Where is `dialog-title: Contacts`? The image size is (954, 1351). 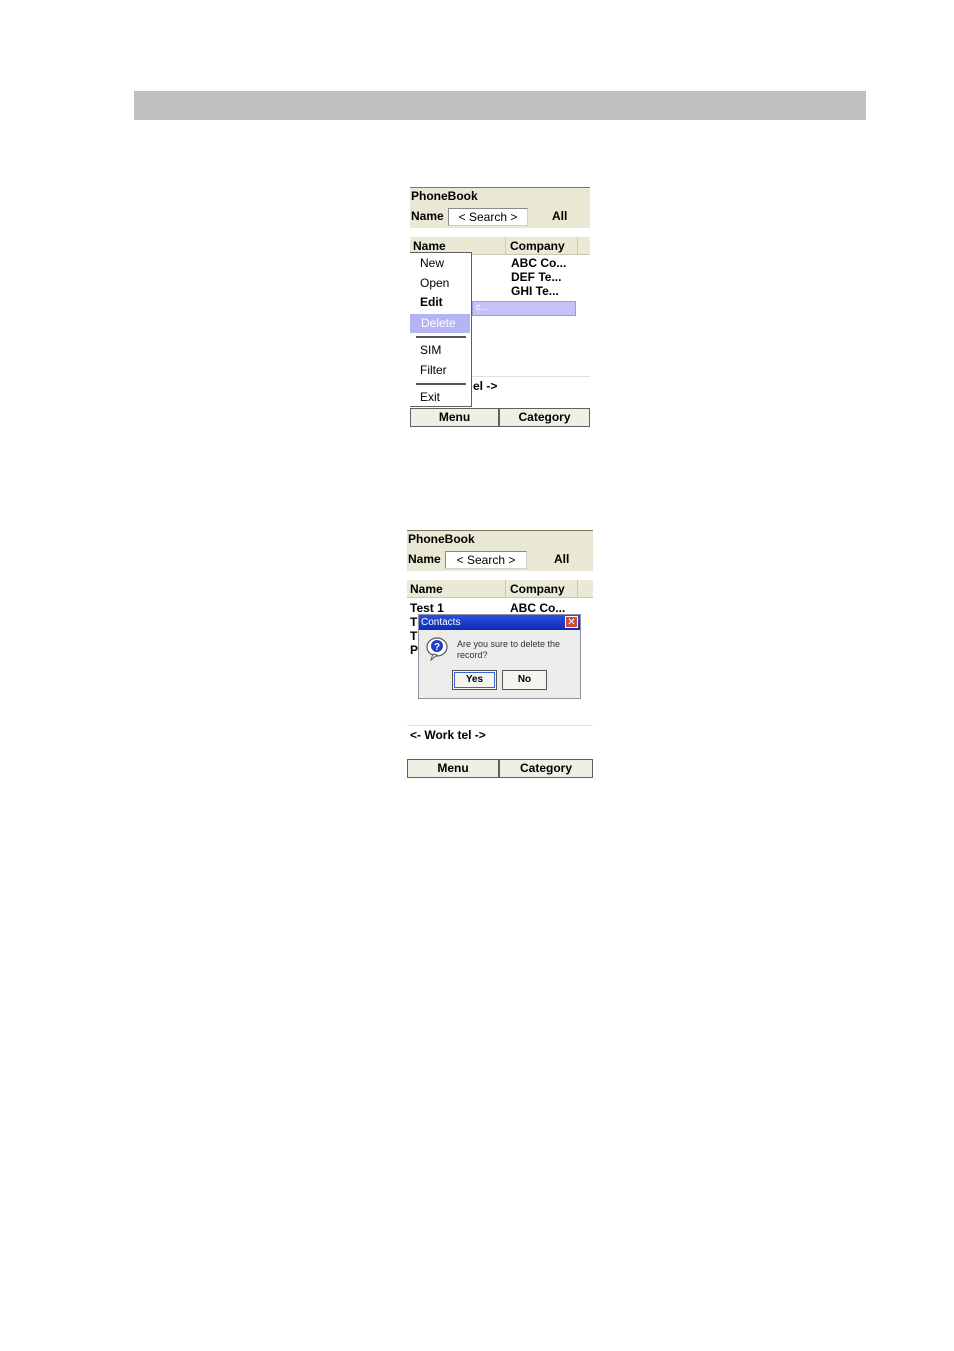
dialog-title: Contacts is located at coordinates (441, 622).